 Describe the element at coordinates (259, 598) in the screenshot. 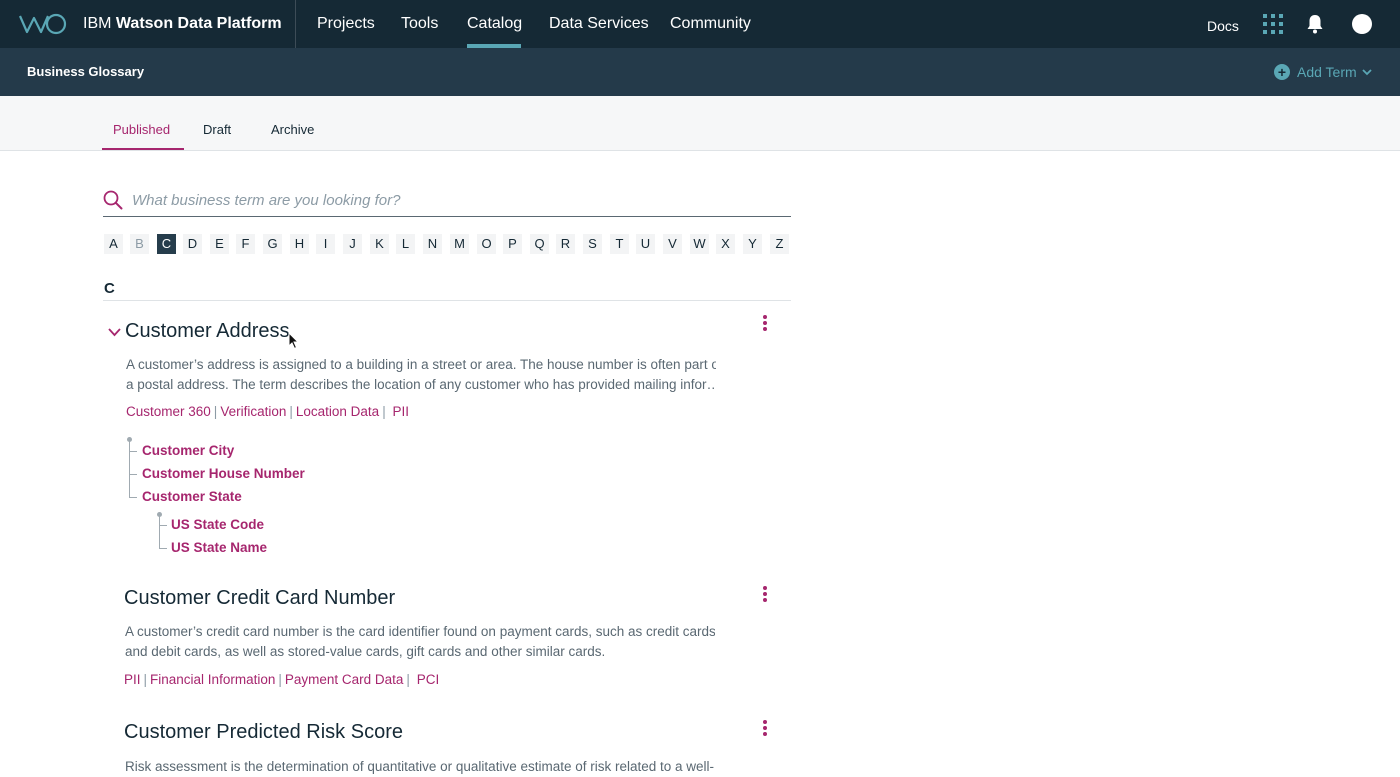

I see `term-title: Customer Credit Card Number` at that location.